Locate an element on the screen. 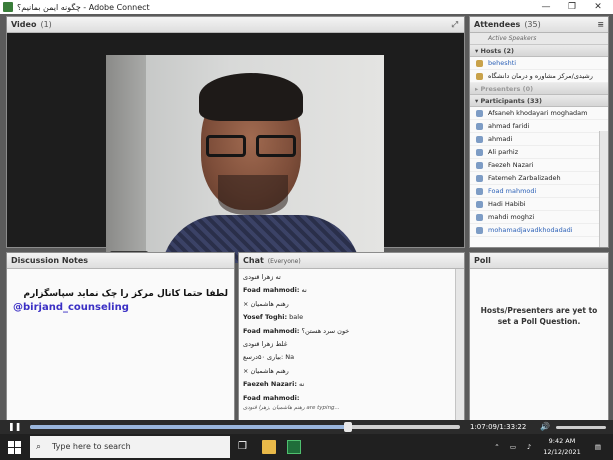 The image size is (613, 460). search-placeholder: Type here to search is located at coordinates (91, 446).